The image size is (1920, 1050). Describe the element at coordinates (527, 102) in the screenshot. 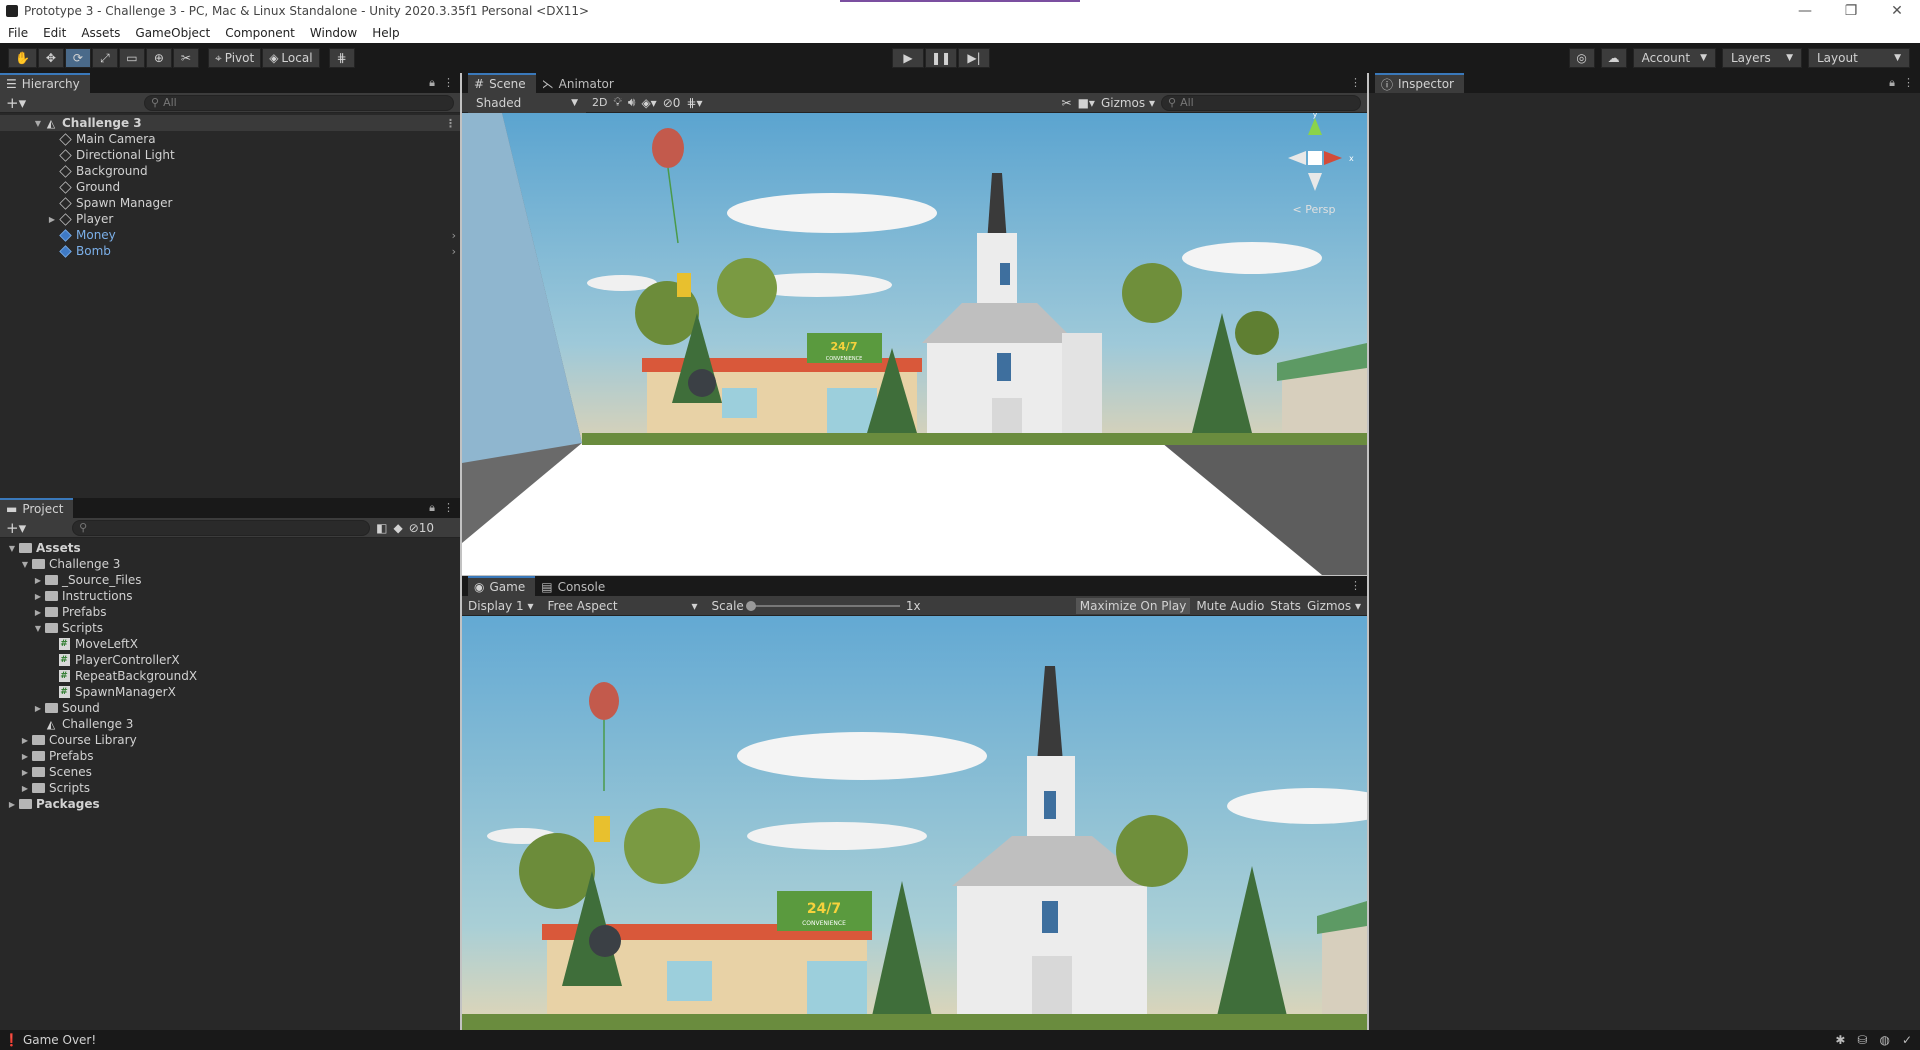

I see `shading-dropdown: Shaded ▼` at that location.